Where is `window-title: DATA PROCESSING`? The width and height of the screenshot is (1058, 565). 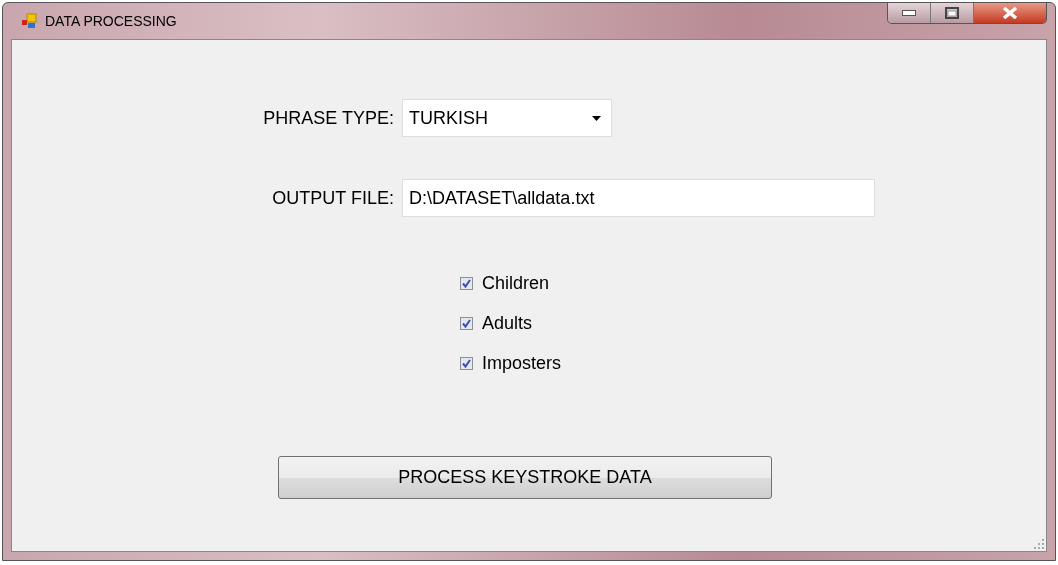
window-title: DATA PROCESSING is located at coordinates (111, 21).